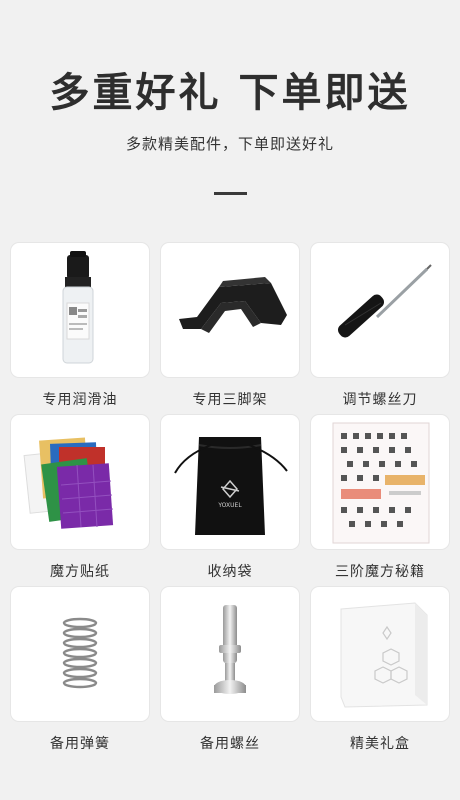 This screenshot has height=800, width=460. I want to click on page-subtitle: 多款精美配件，下单即送好礼, so click(229, 144).